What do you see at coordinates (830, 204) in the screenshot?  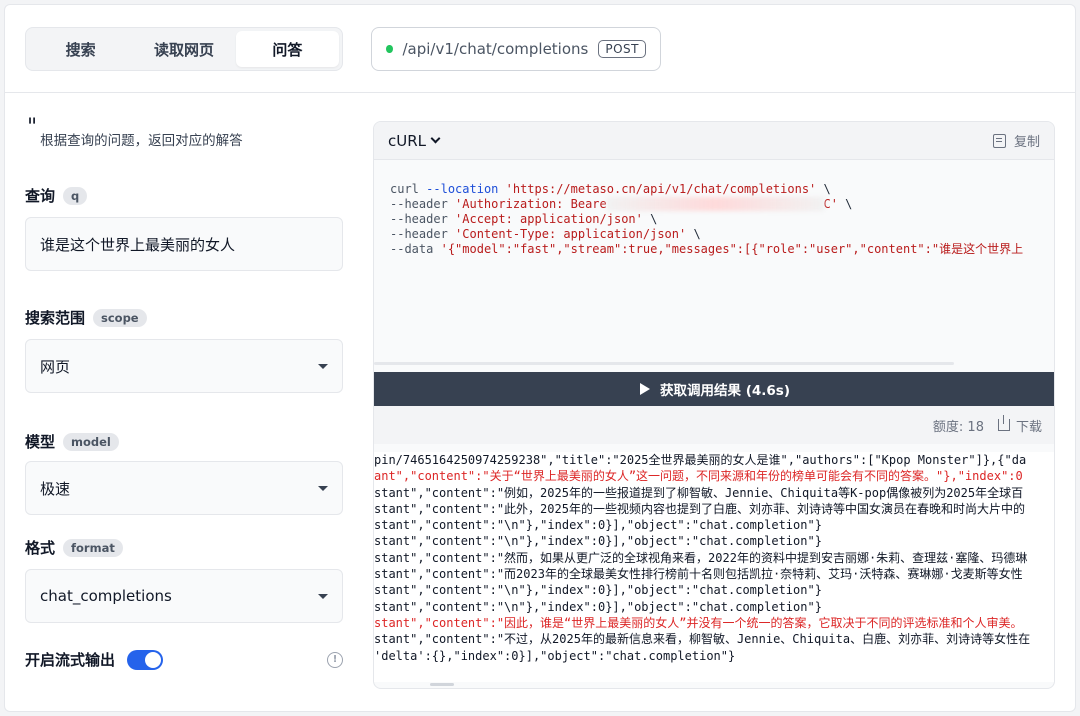 I see `code-token: C'` at bounding box center [830, 204].